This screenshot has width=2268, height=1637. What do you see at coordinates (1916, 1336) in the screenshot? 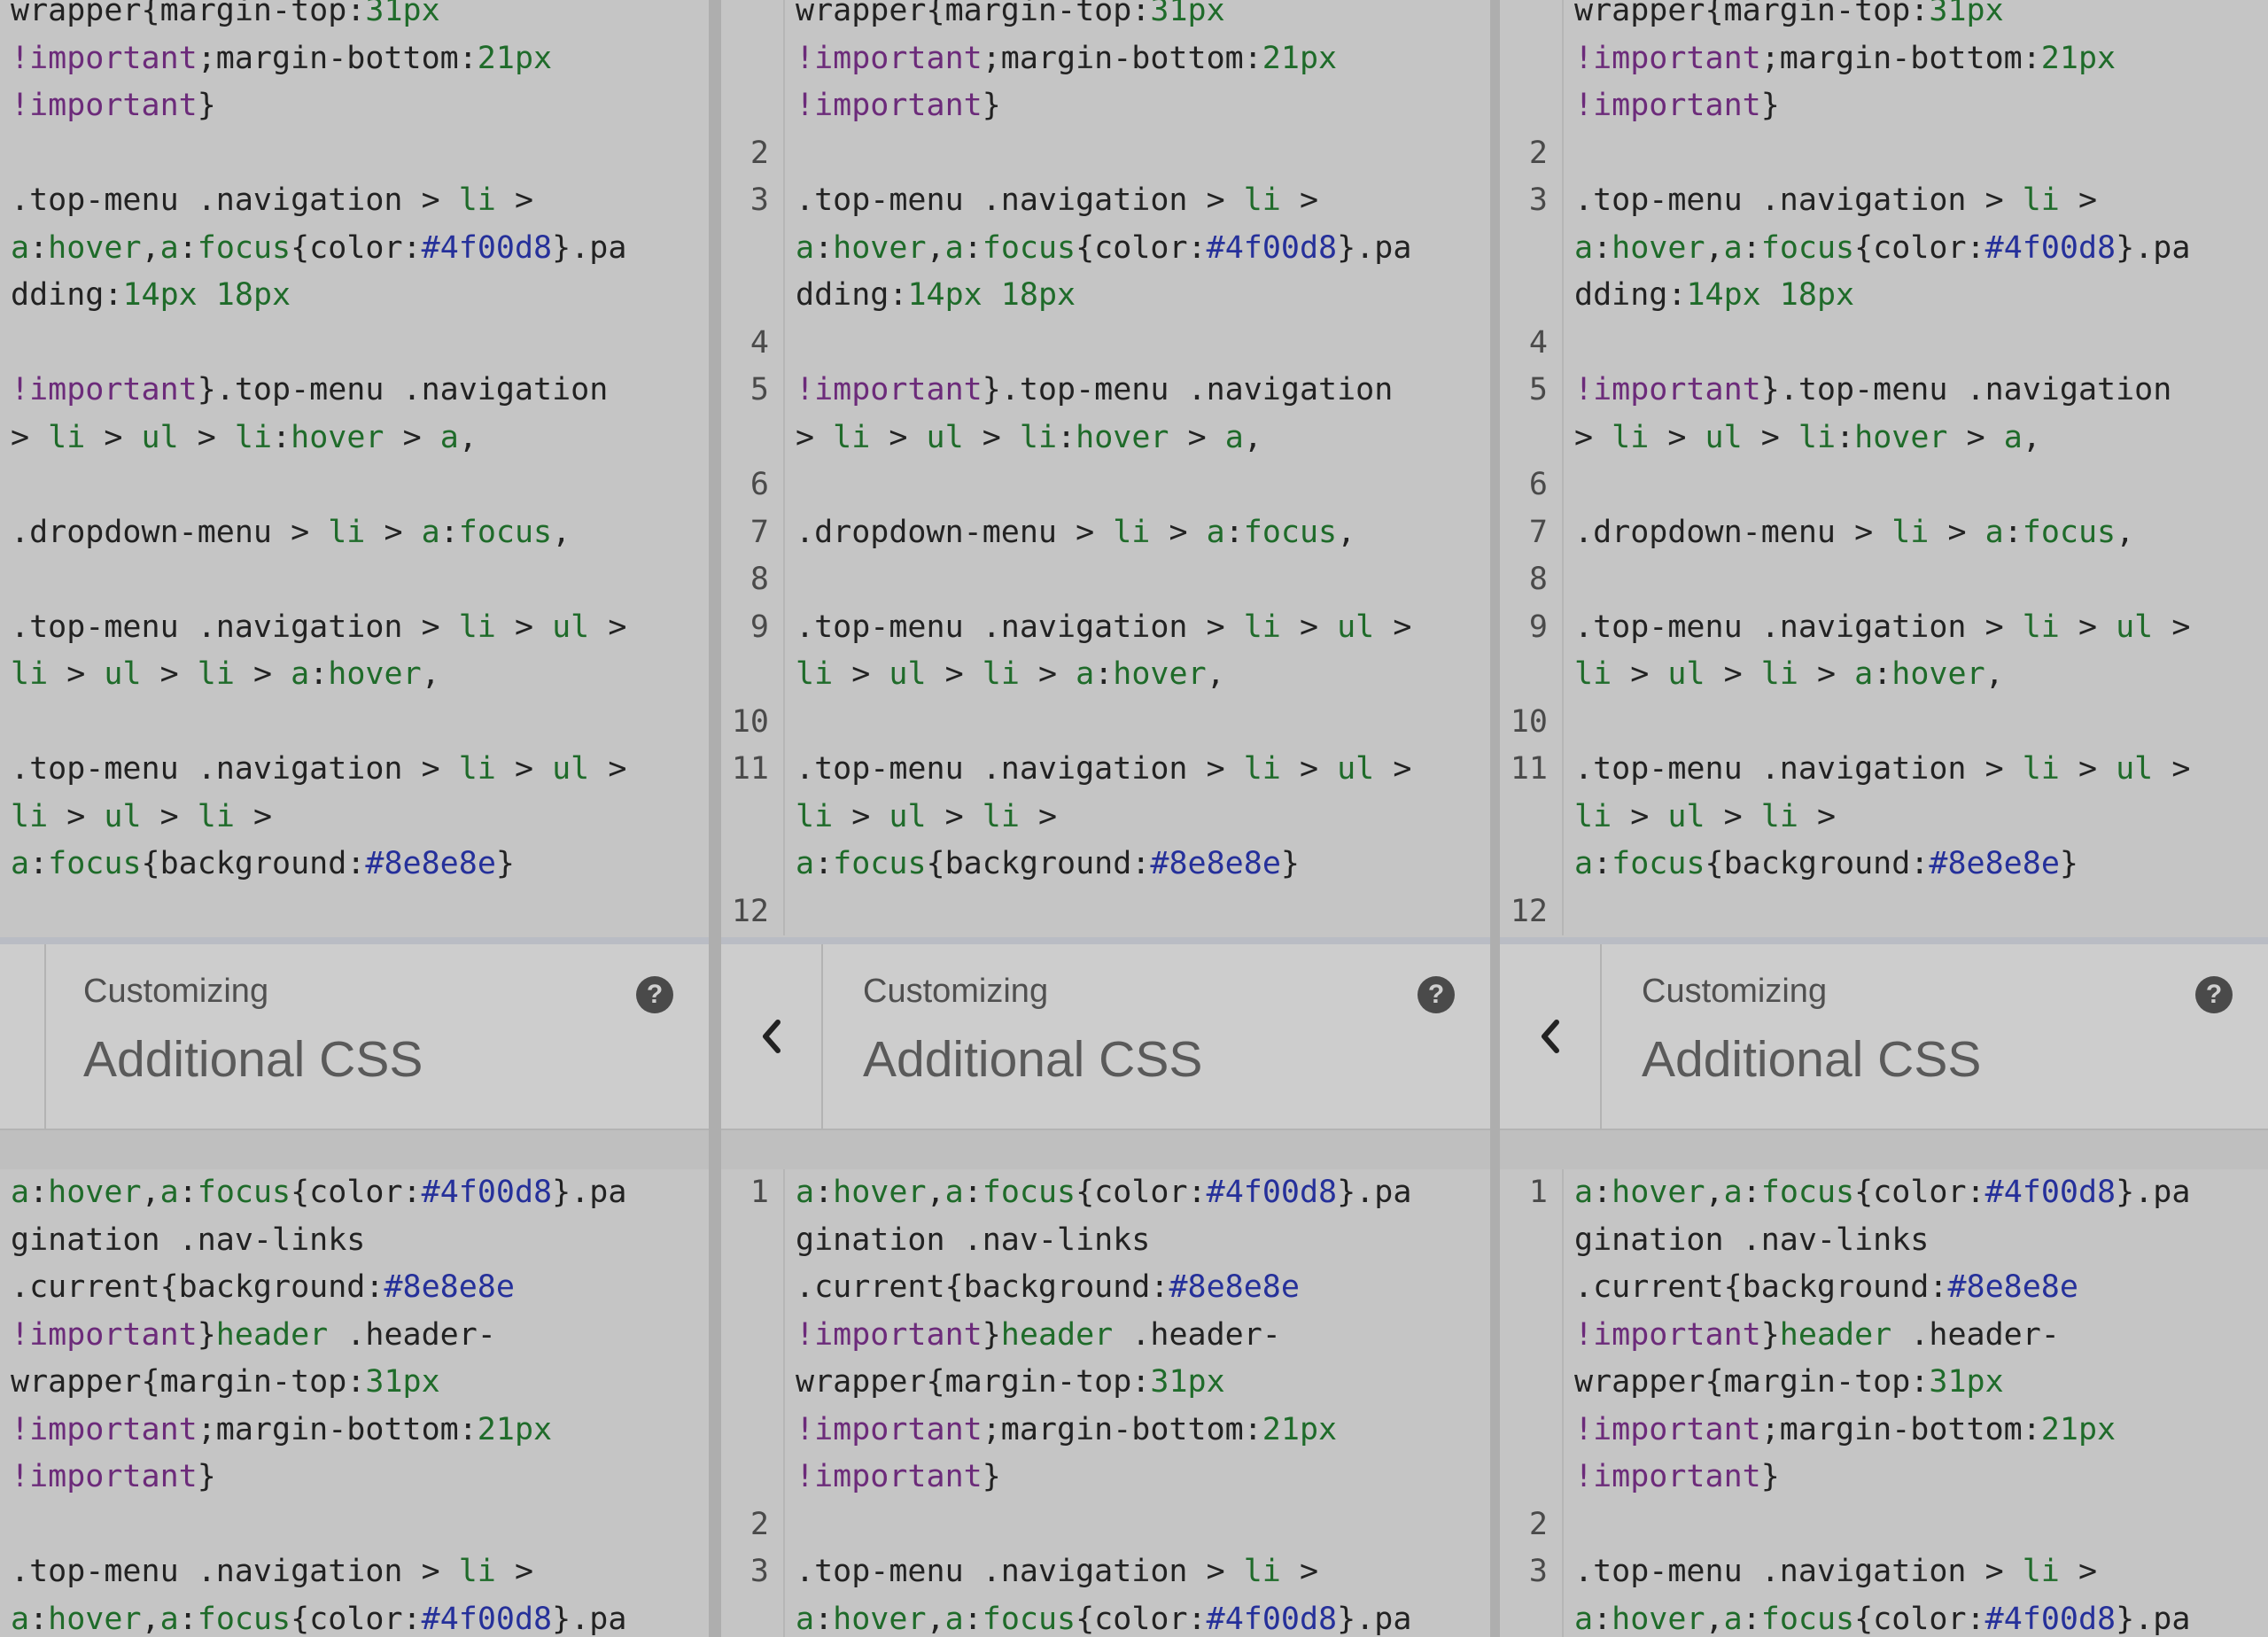
I see `code-text: !important}header .header-` at bounding box center [1916, 1336].